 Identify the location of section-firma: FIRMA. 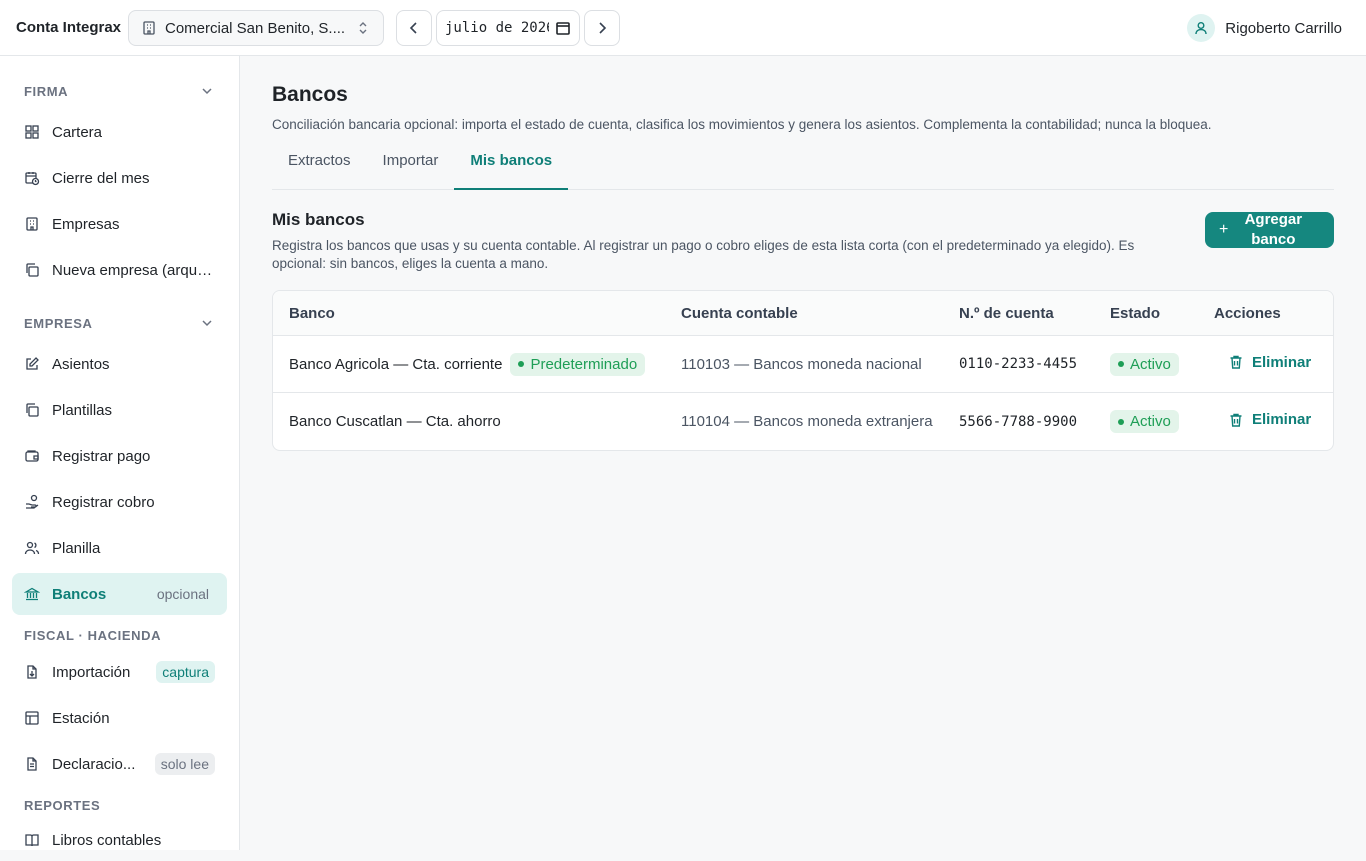
(119, 91).